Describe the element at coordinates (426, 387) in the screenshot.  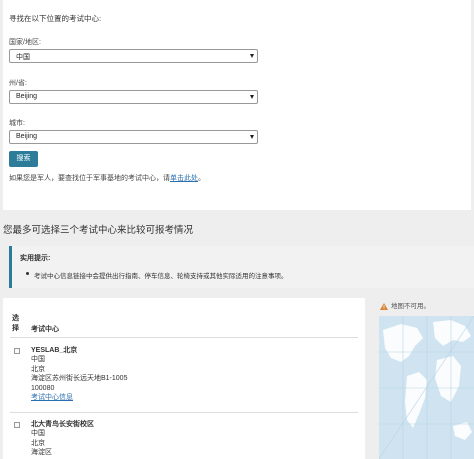
I see `world-map-image` at that location.